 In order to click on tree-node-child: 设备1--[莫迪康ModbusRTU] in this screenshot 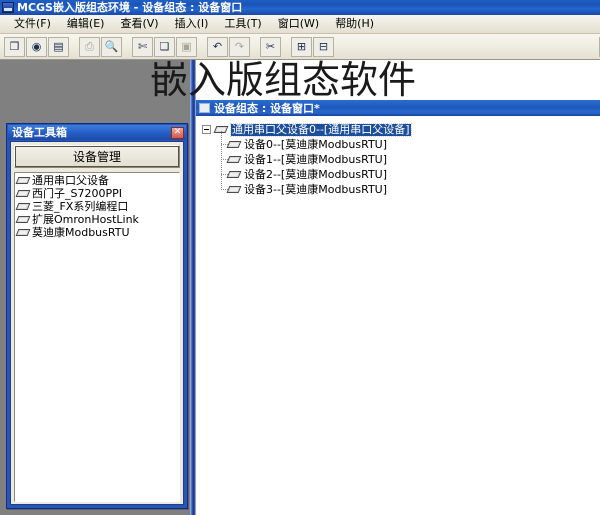, I will do `click(314, 159)`.